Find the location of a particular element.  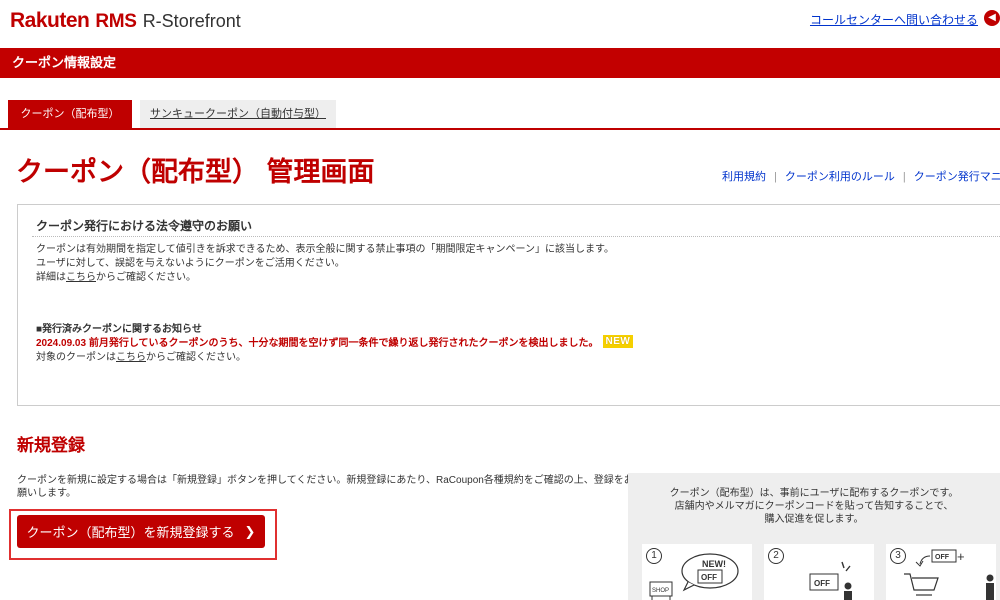

section-bar: クーポン情報設定 is located at coordinates (500, 63).